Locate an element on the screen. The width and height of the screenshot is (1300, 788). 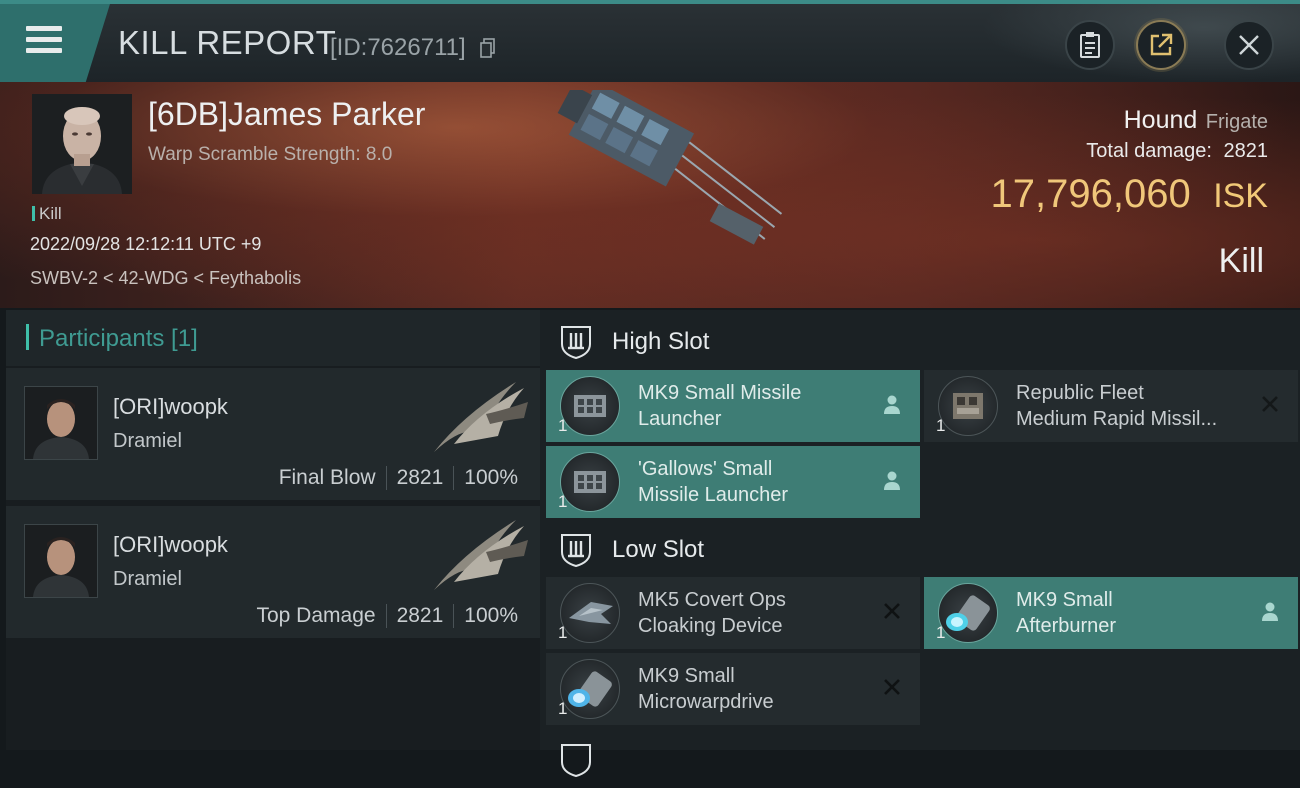
slot-icon is located at coordinates (576, 761).